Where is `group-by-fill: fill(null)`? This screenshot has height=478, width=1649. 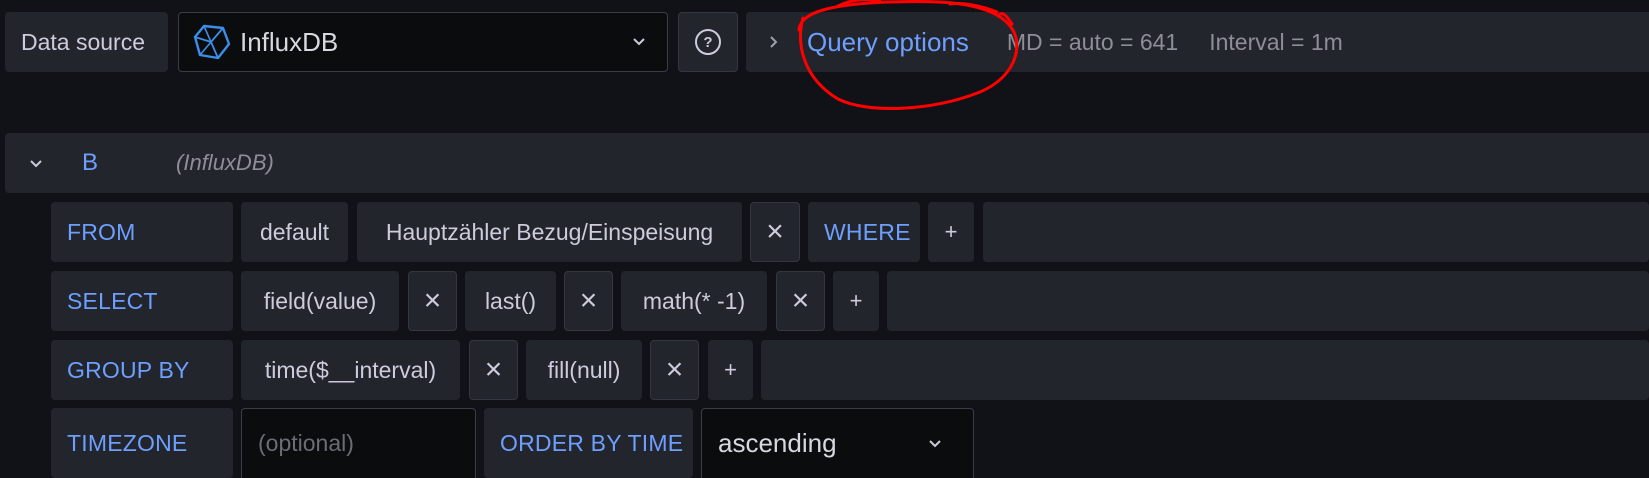
group-by-fill: fill(null) is located at coordinates (584, 370).